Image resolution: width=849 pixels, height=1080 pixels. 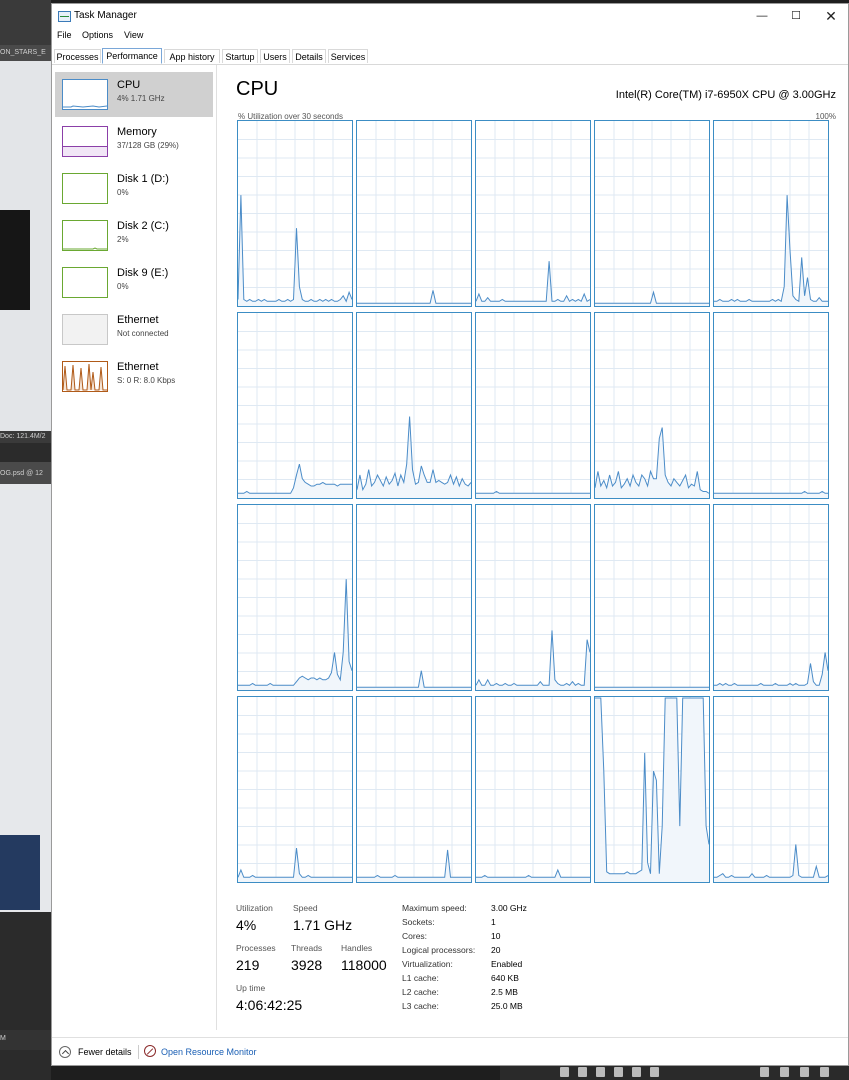 I want to click on chevron-up-icon, so click(x=65, y=1052).